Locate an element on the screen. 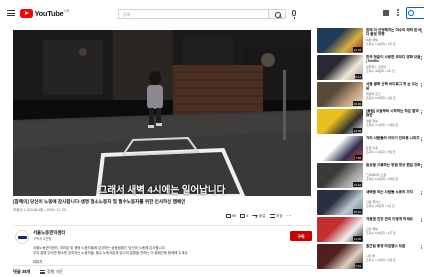 This screenshot has width=424, height=277. search-button is located at coordinates (277, 14).